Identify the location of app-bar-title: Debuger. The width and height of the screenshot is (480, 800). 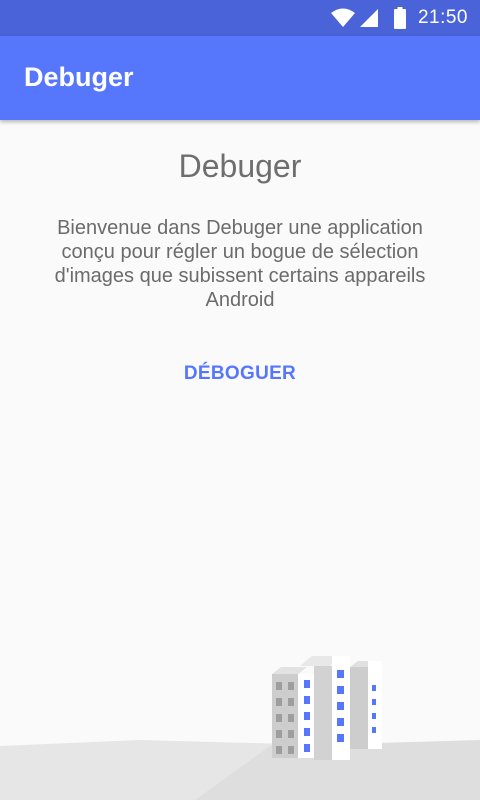
(79, 77).